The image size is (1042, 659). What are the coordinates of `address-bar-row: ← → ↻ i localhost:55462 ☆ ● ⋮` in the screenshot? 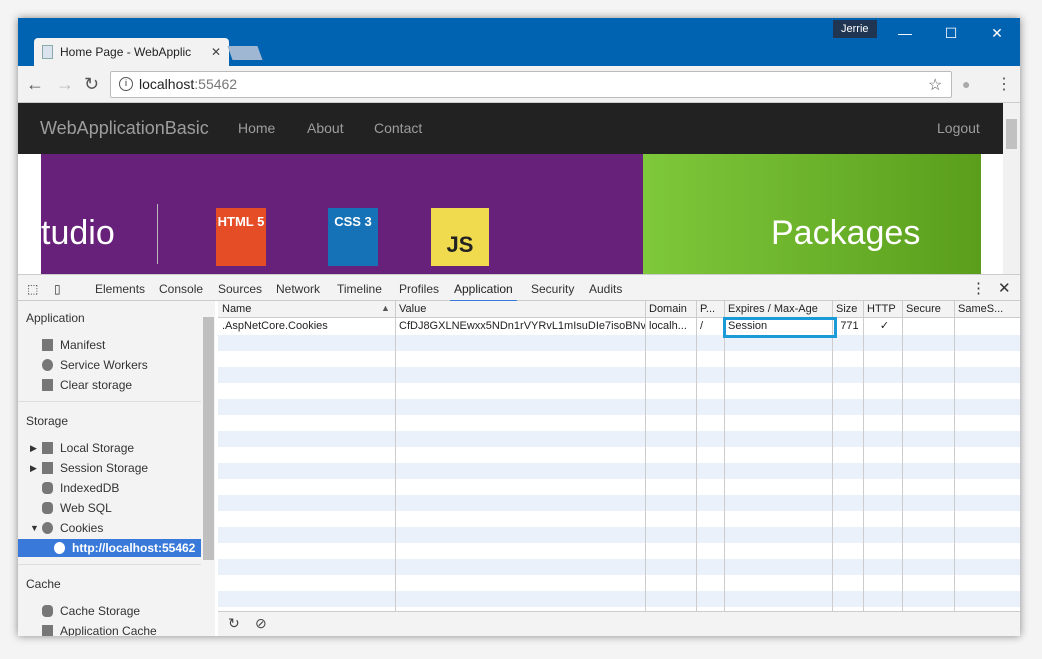 It's located at (519, 84).